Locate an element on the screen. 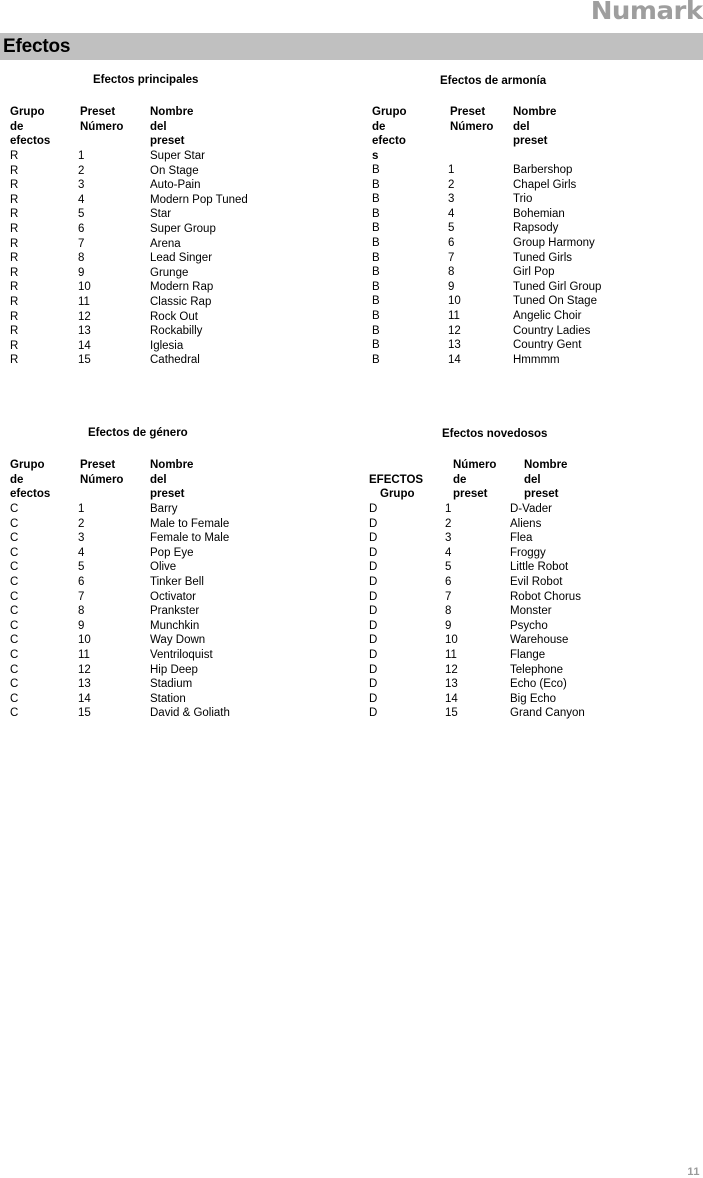 This screenshot has width=703, height=1178. cell-name: Rock Out is located at coordinates (174, 316).